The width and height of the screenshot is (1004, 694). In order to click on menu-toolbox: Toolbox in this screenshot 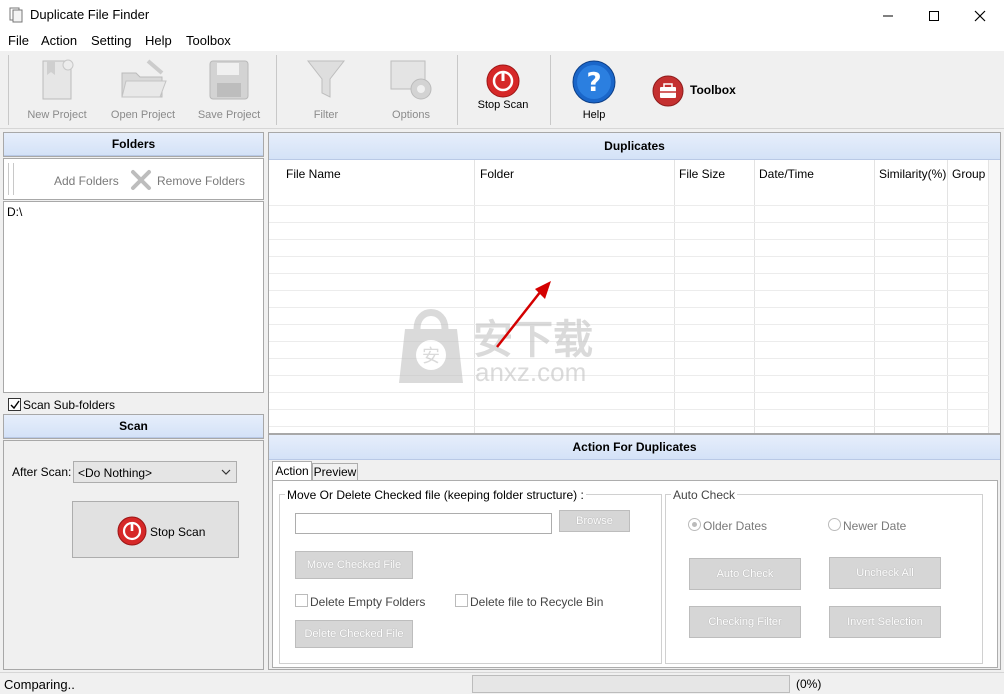, I will do `click(208, 40)`.